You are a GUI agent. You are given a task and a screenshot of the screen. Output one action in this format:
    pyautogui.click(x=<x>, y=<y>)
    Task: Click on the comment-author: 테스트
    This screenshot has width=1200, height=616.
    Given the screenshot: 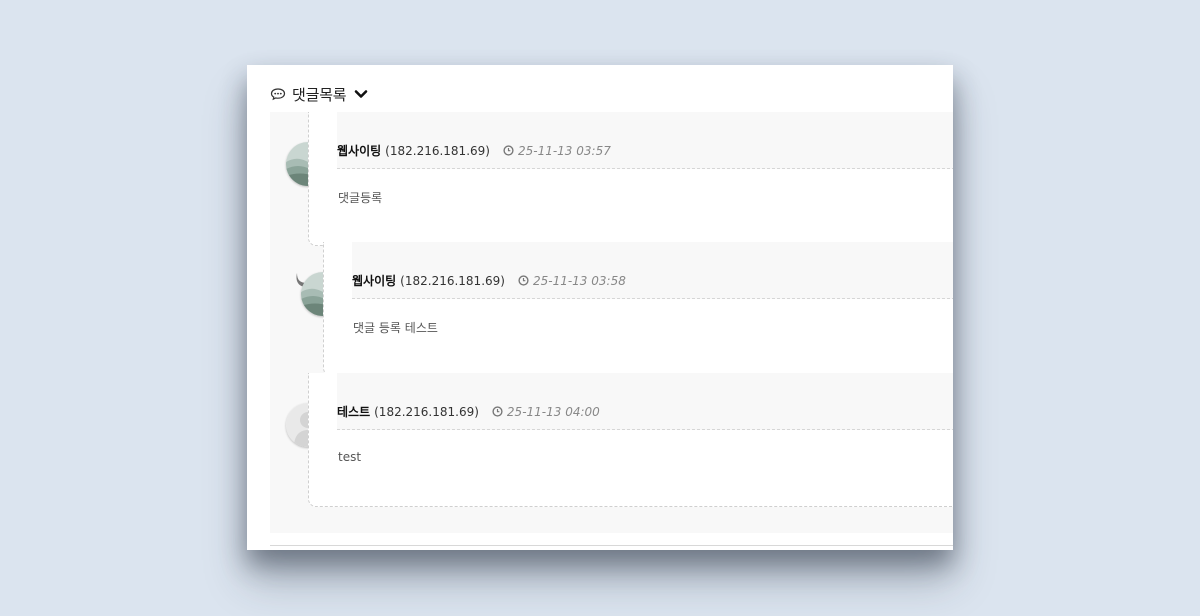 What is the action you would take?
    pyautogui.click(x=353, y=411)
    